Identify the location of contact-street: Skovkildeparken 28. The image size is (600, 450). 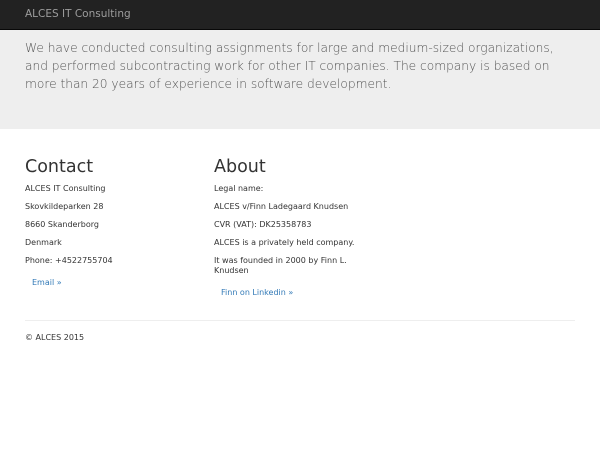
(64, 206).